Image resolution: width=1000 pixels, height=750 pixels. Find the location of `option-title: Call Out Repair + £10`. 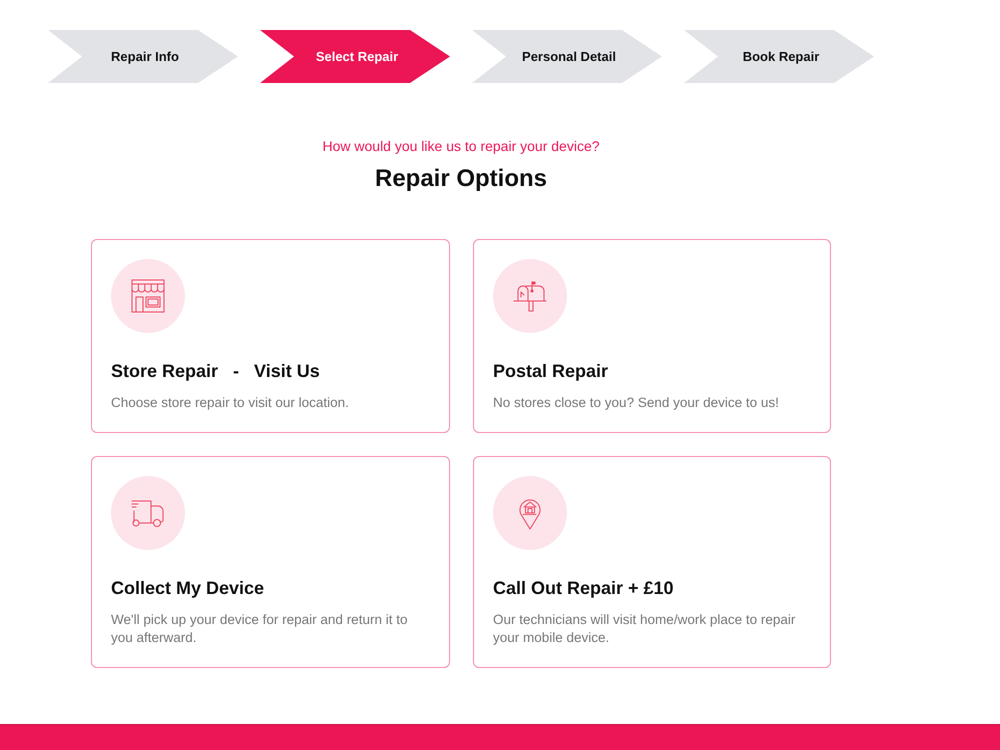

option-title: Call Out Repair + £10 is located at coordinates (584, 588).